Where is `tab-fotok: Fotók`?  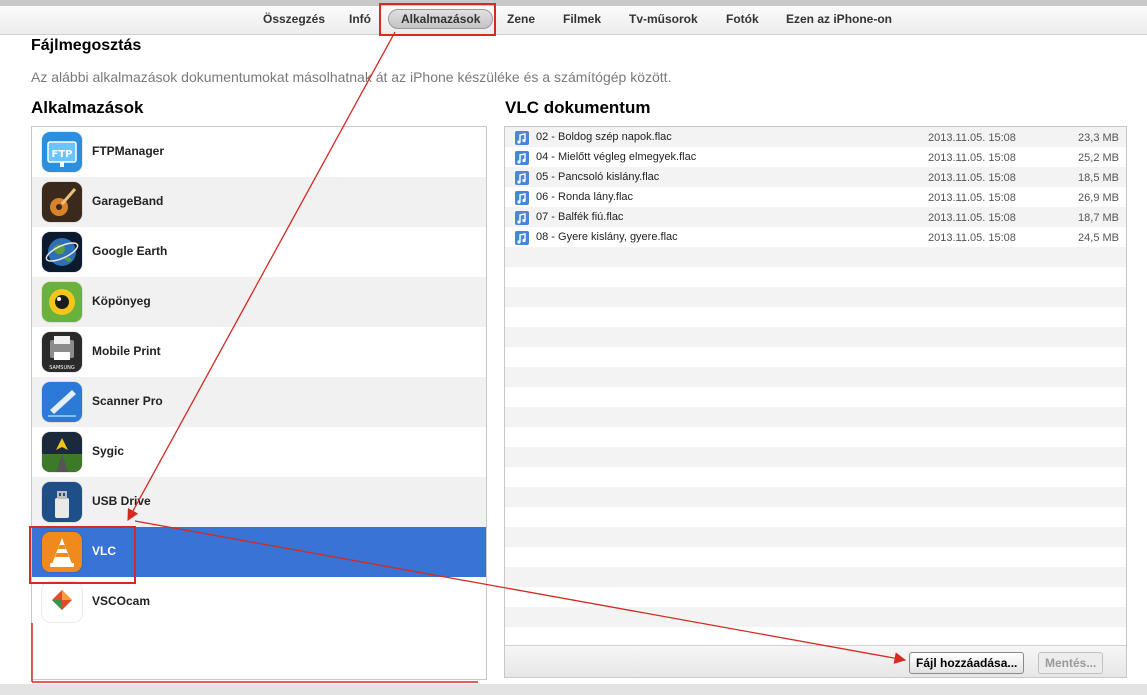 tab-fotok: Fotók is located at coordinates (742, 19).